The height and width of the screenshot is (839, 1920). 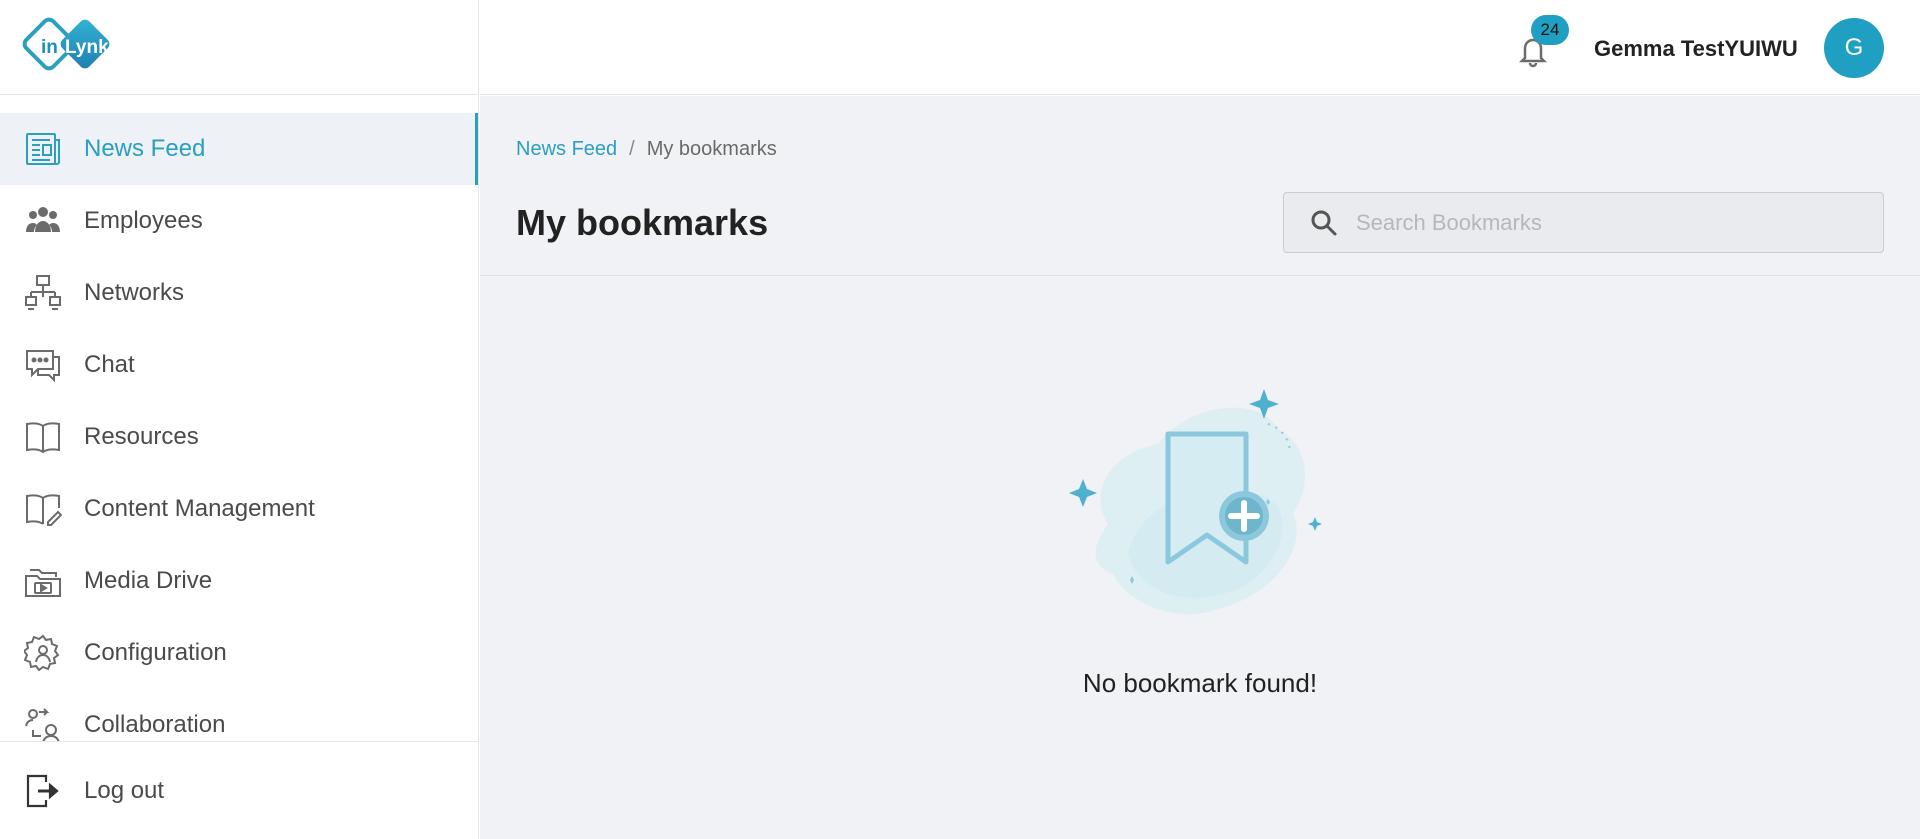 I want to click on logo-text-in: in, so click(x=49, y=47).